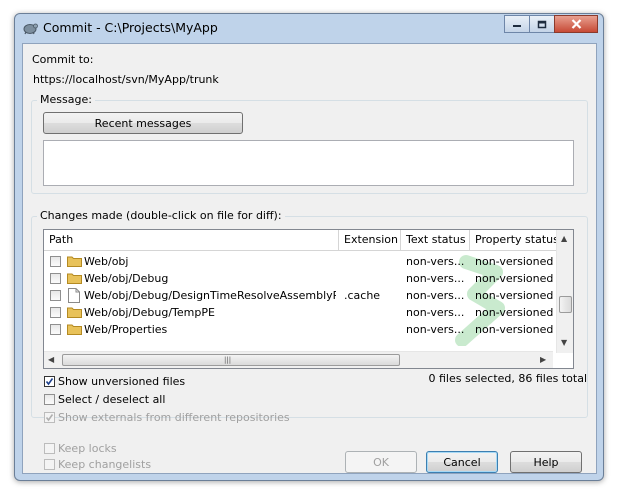 The width and height of the screenshot is (620, 497). What do you see at coordinates (564, 291) in the screenshot?
I see `vertical-scrollbar: ▲ ▼` at bounding box center [564, 291].